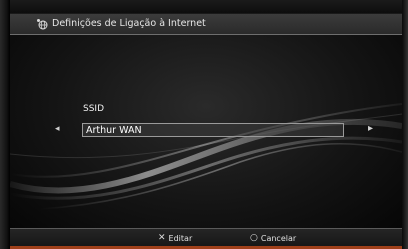 This screenshot has height=249, width=408. I want to click on edit-hint: ✕ Editar, so click(175, 238).